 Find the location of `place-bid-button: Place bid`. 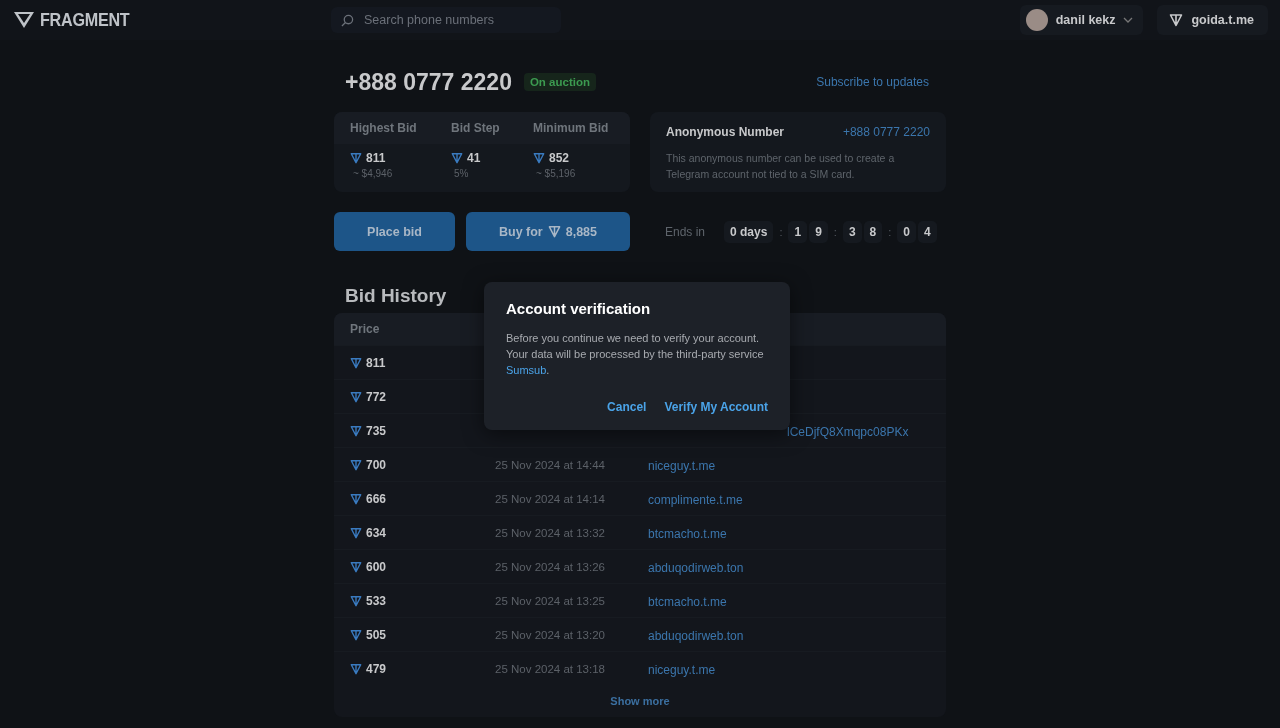

place-bid-button: Place bid is located at coordinates (394, 231).